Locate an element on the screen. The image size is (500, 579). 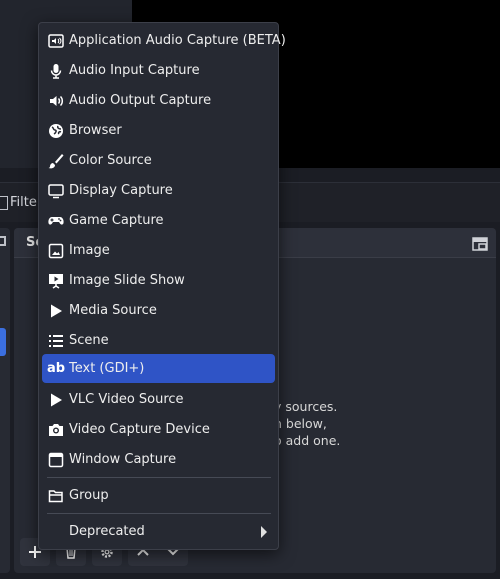
menu-item-label: Scene is located at coordinates (89, 340).